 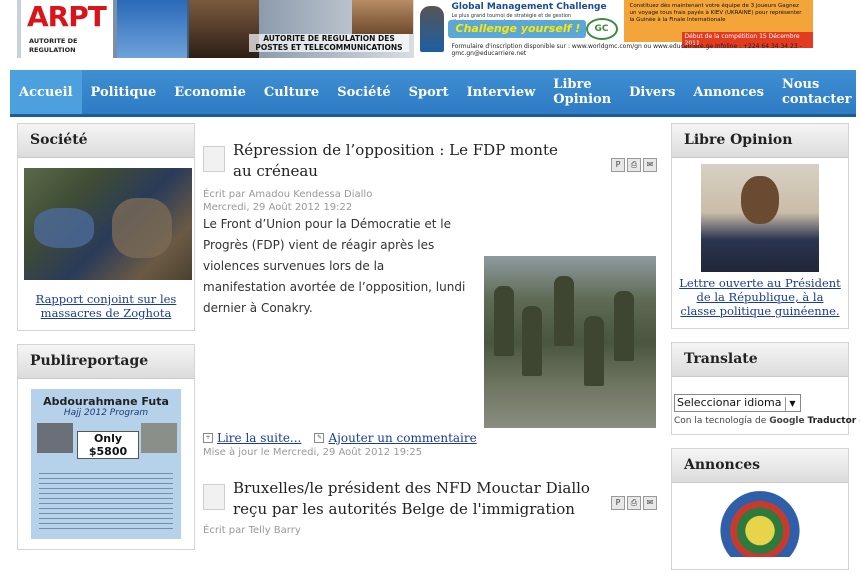 What do you see at coordinates (516, 29) in the screenshot?
I see `gmc-slogan: Challenge yourself !` at bounding box center [516, 29].